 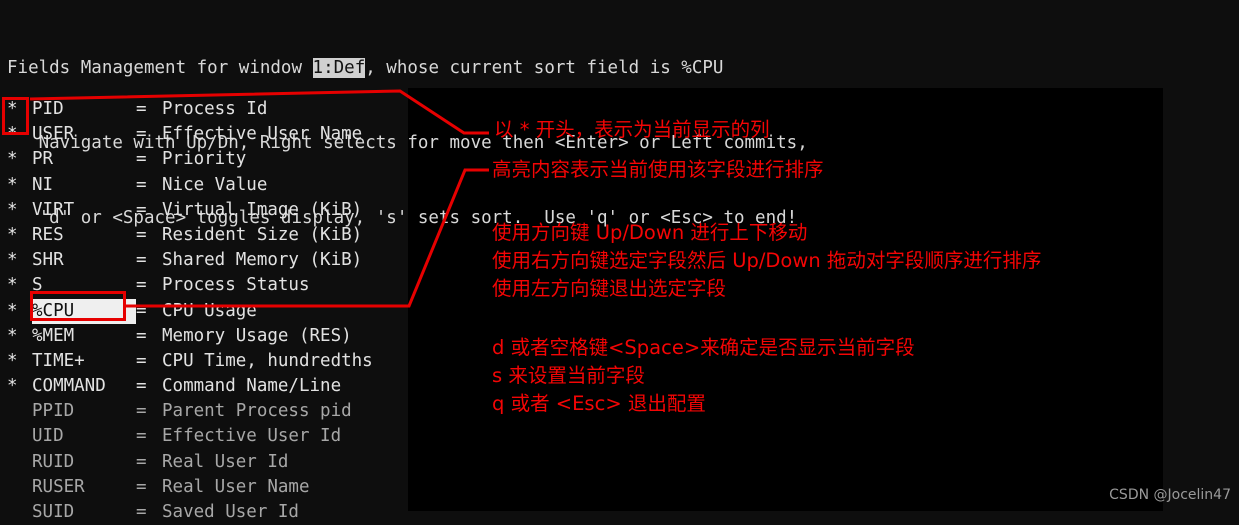 I want to click on field-row: RUID = Real User Id, so click(x=190, y=462).